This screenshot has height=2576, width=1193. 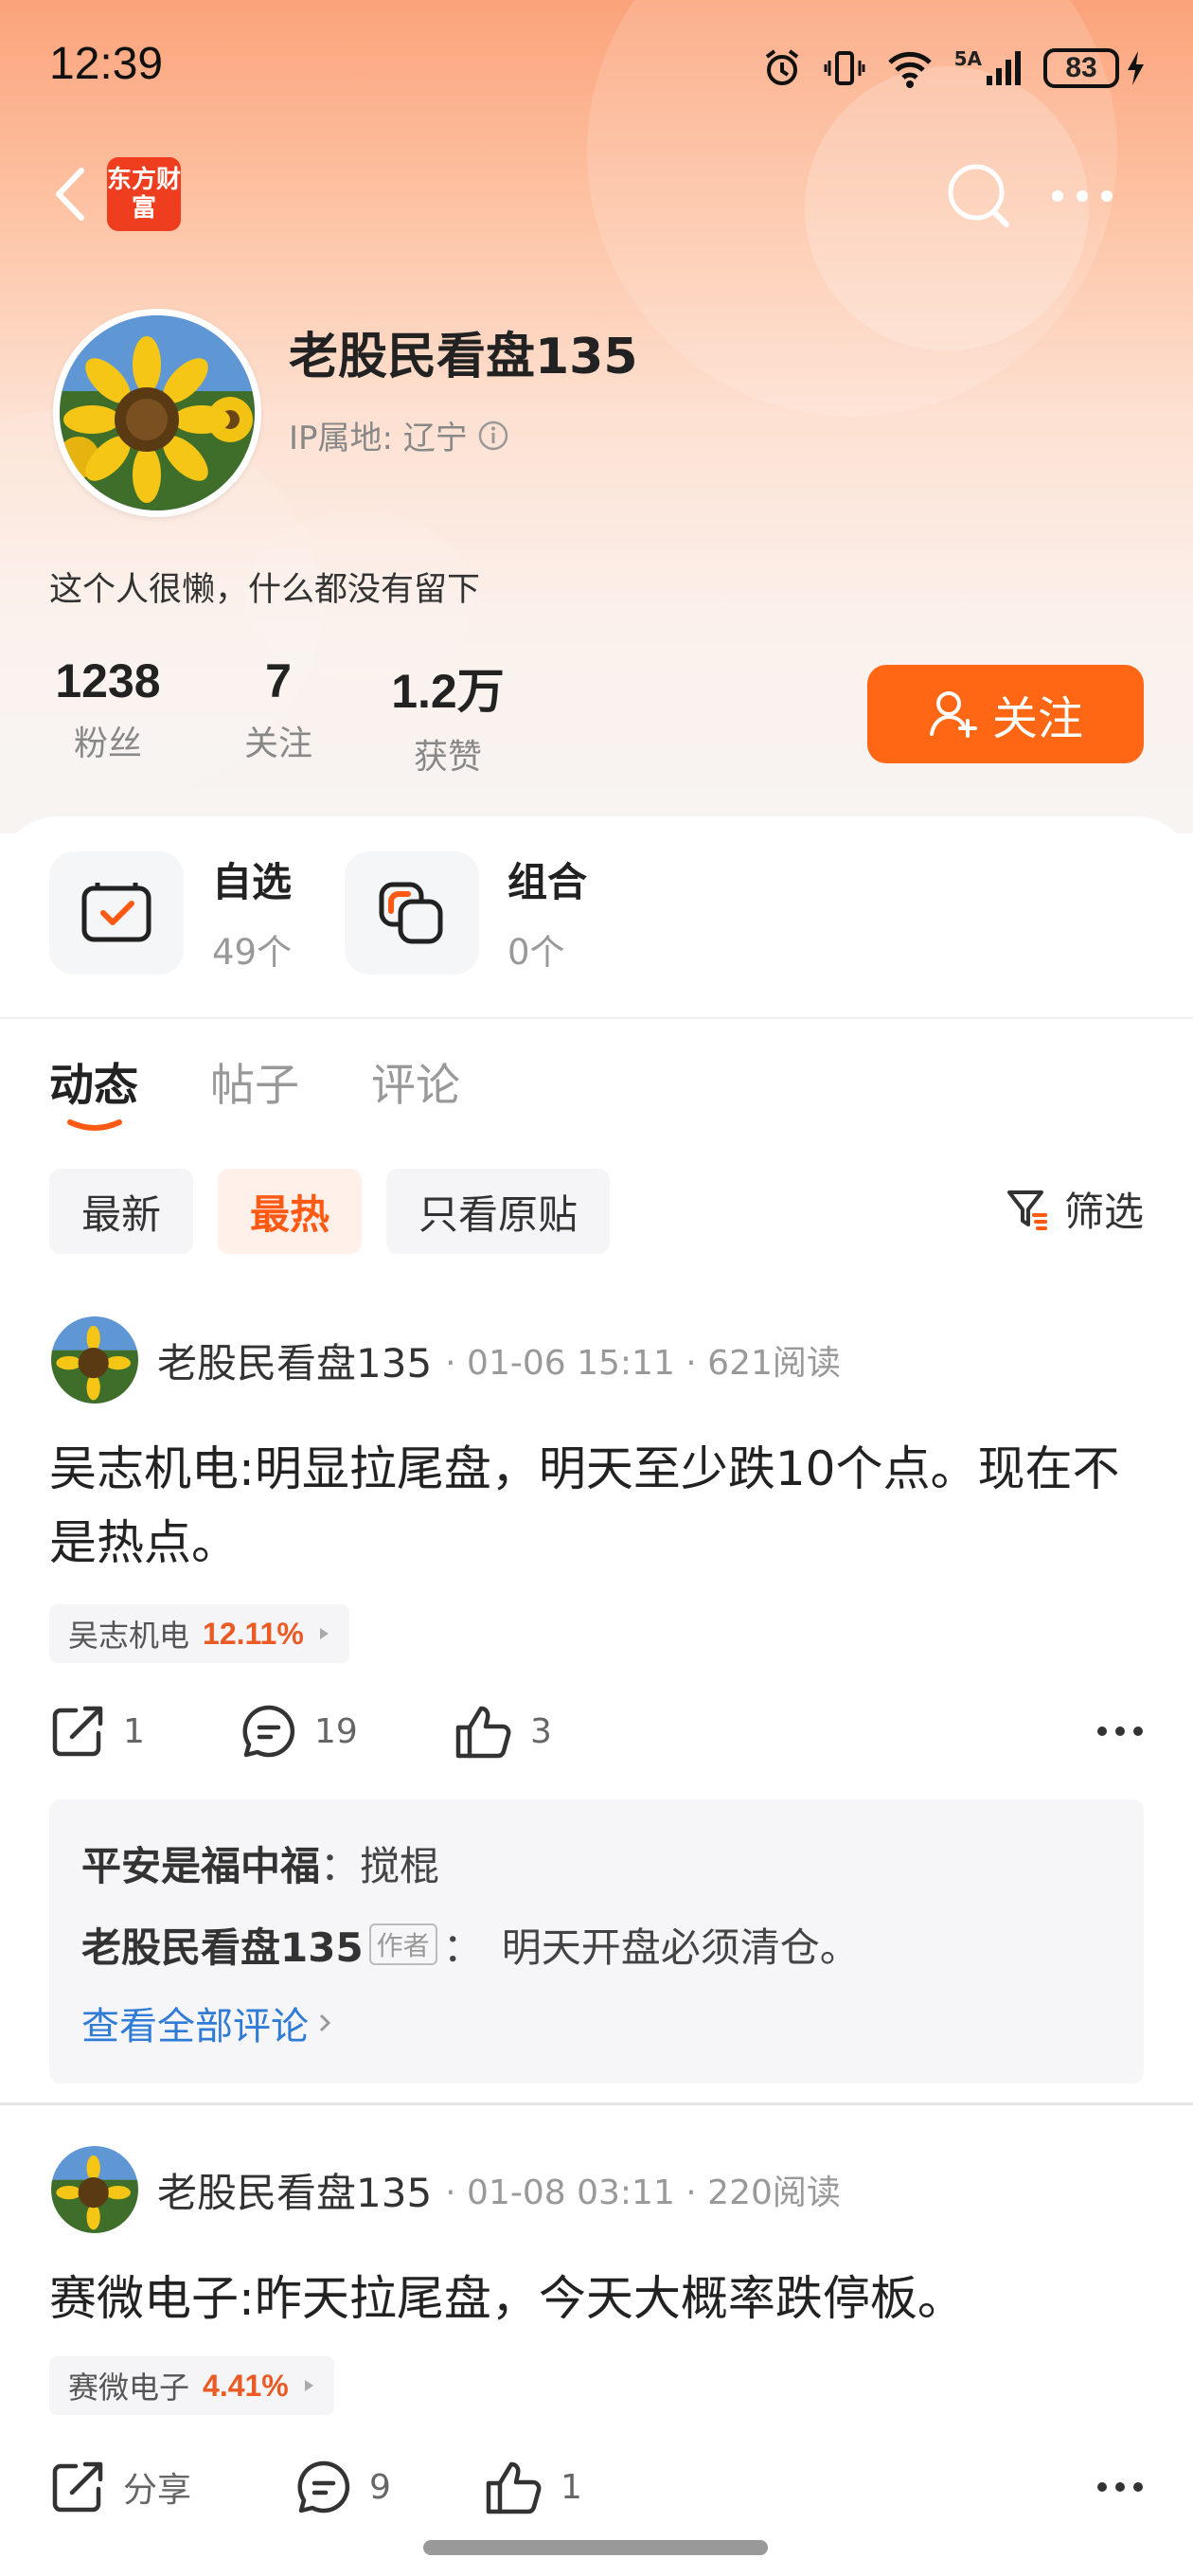 What do you see at coordinates (909, 69) in the screenshot?
I see `wifi-icon` at bounding box center [909, 69].